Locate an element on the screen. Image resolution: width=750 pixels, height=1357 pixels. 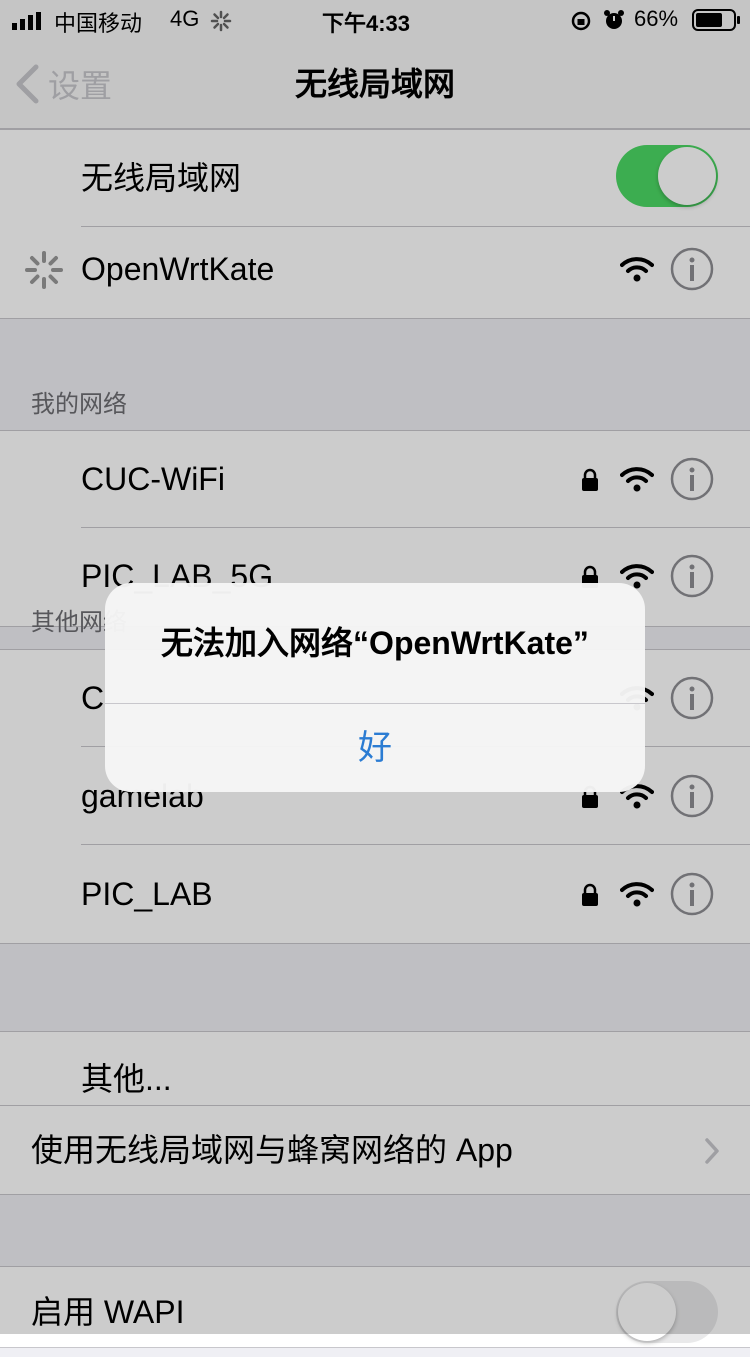
ok-button: 好 is located at coordinates (375, 748).